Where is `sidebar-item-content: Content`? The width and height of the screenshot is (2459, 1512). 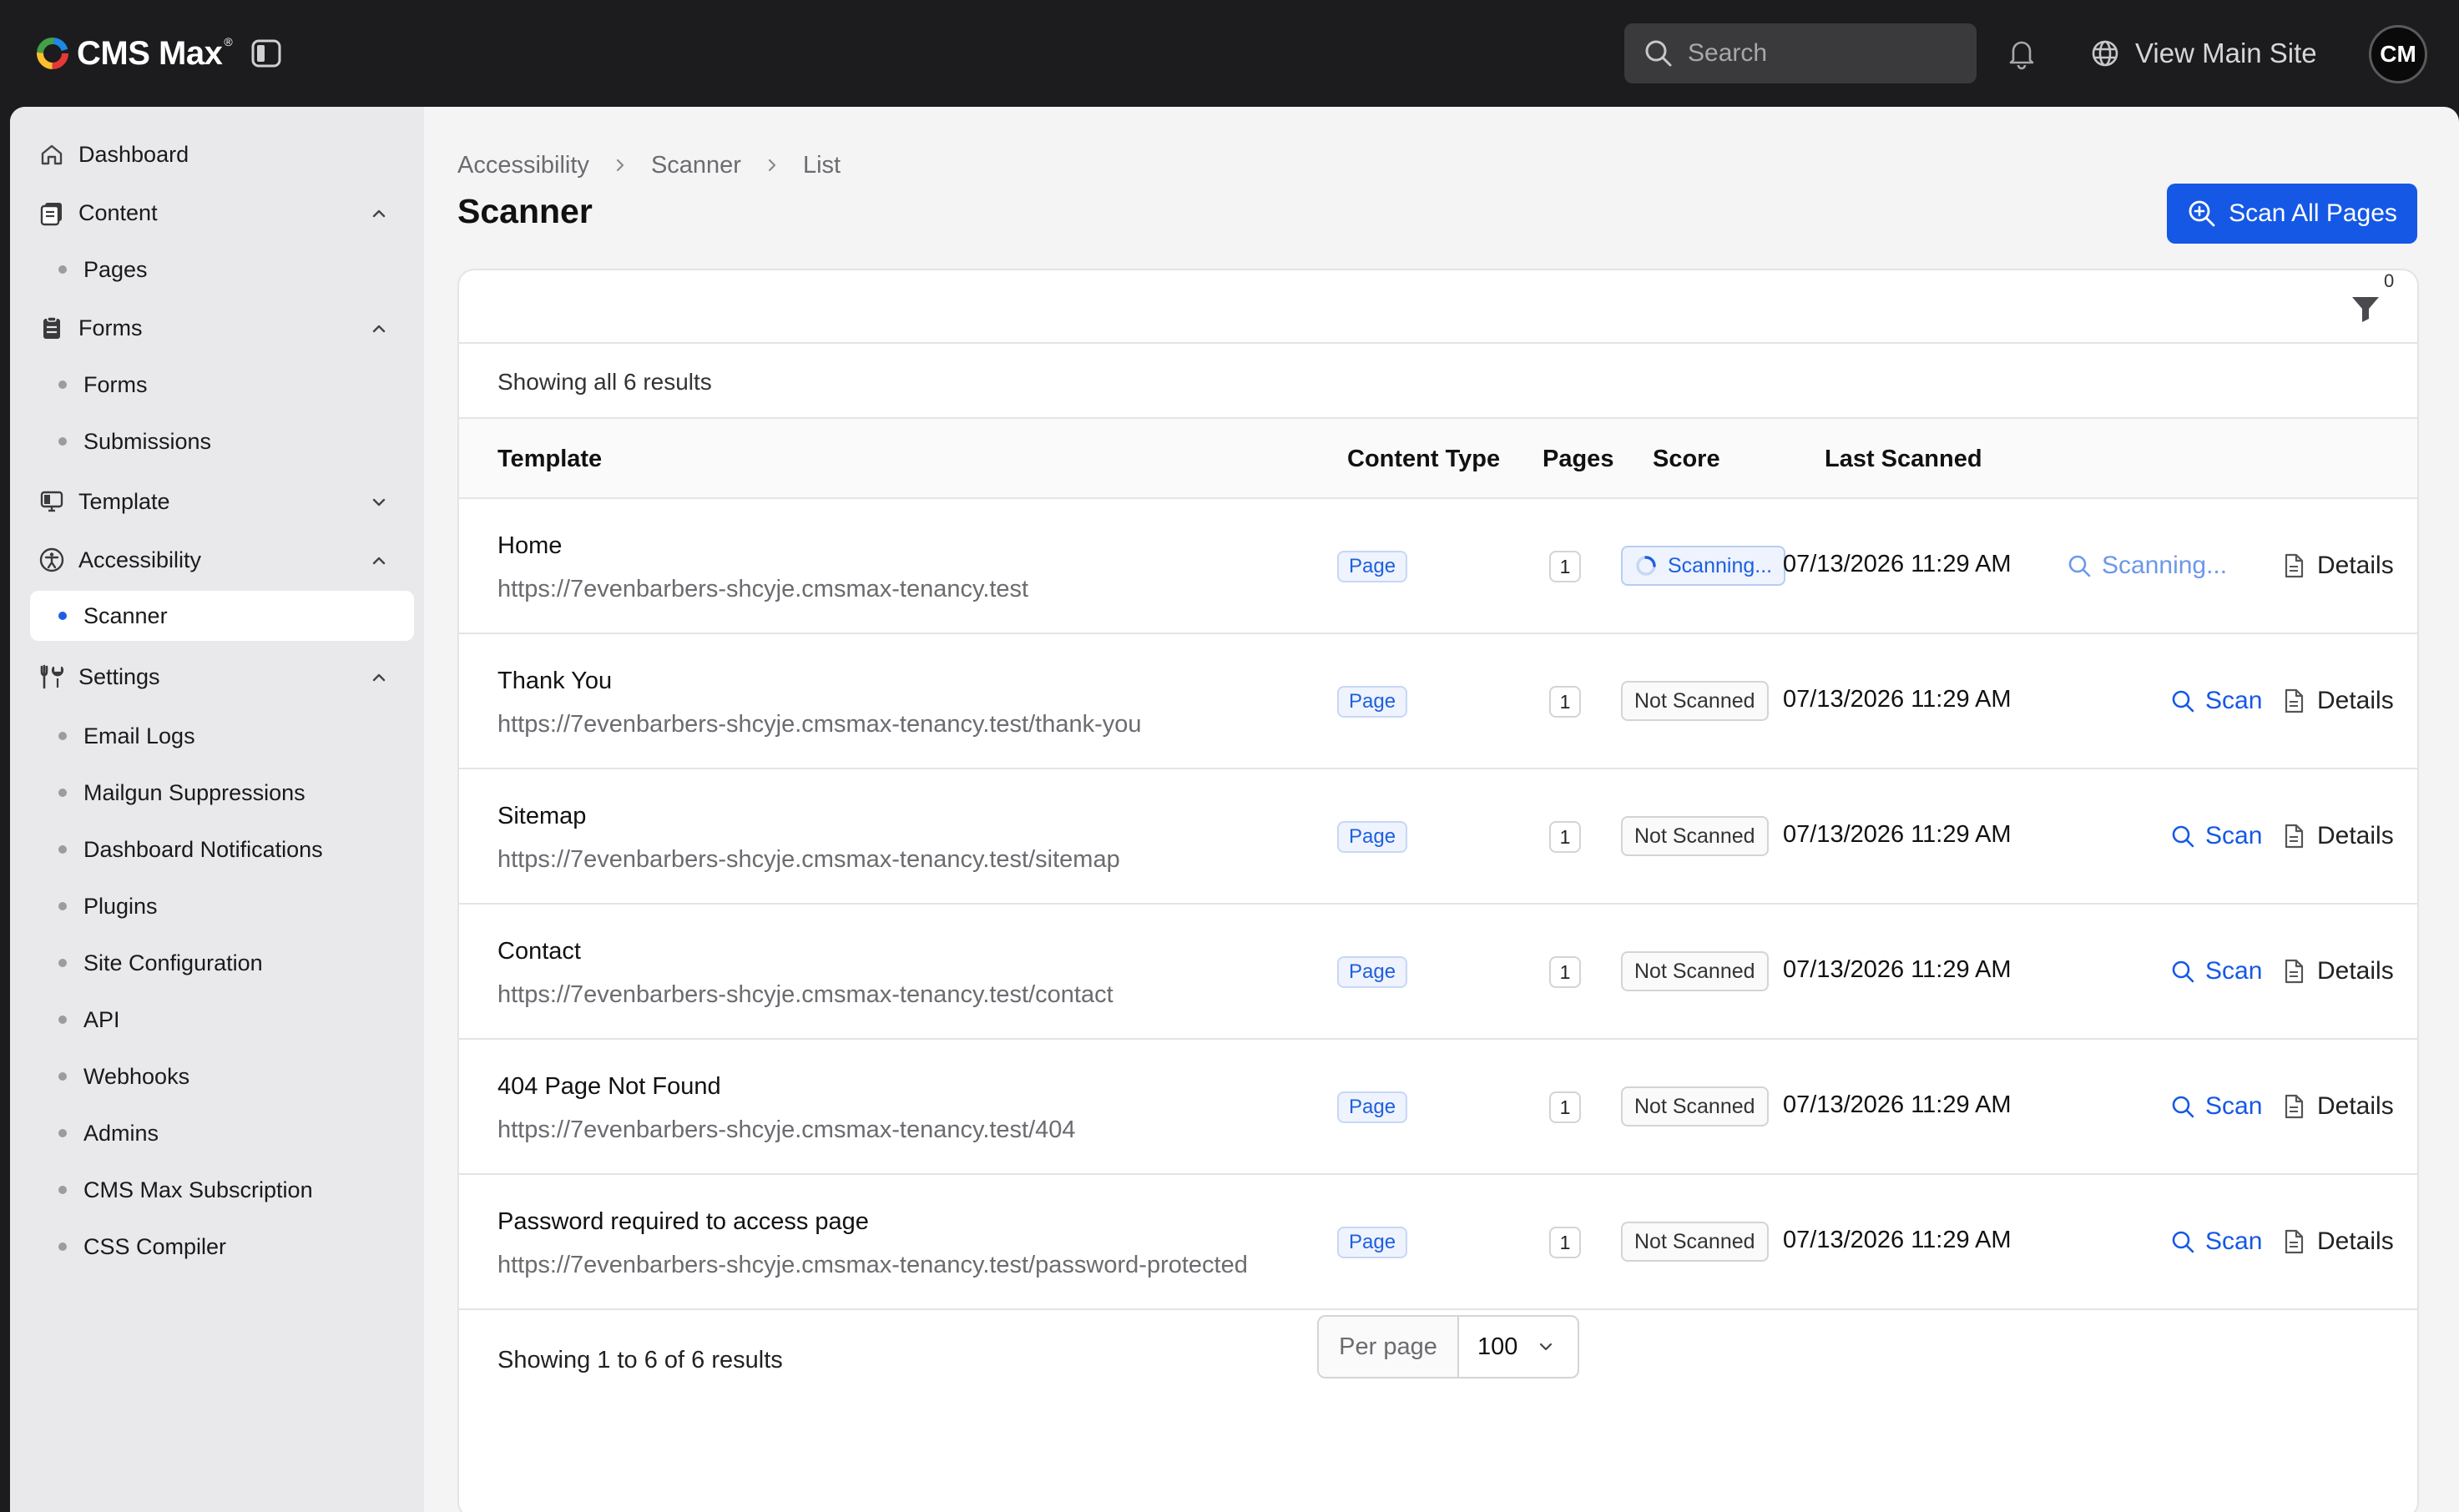
sidebar-item-content: Content is located at coordinates (98, 213).